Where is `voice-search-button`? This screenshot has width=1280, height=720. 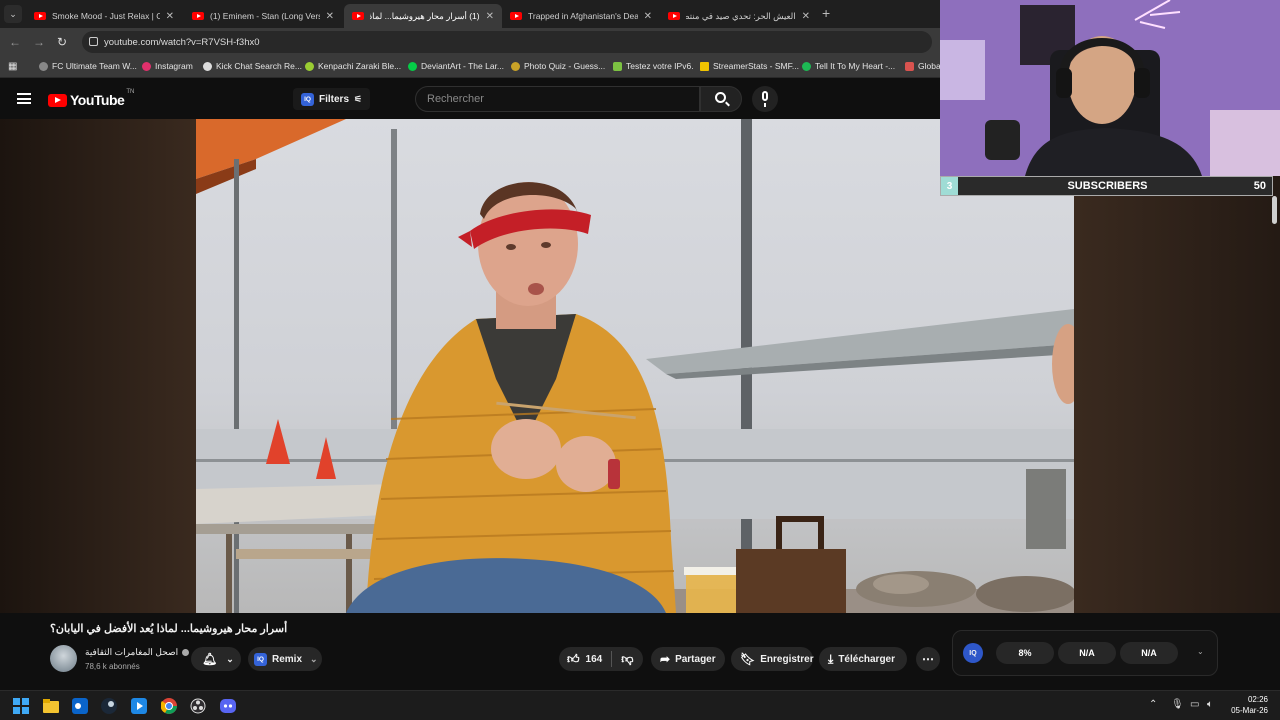
voice-search-button is located at coordinates (765, 99).